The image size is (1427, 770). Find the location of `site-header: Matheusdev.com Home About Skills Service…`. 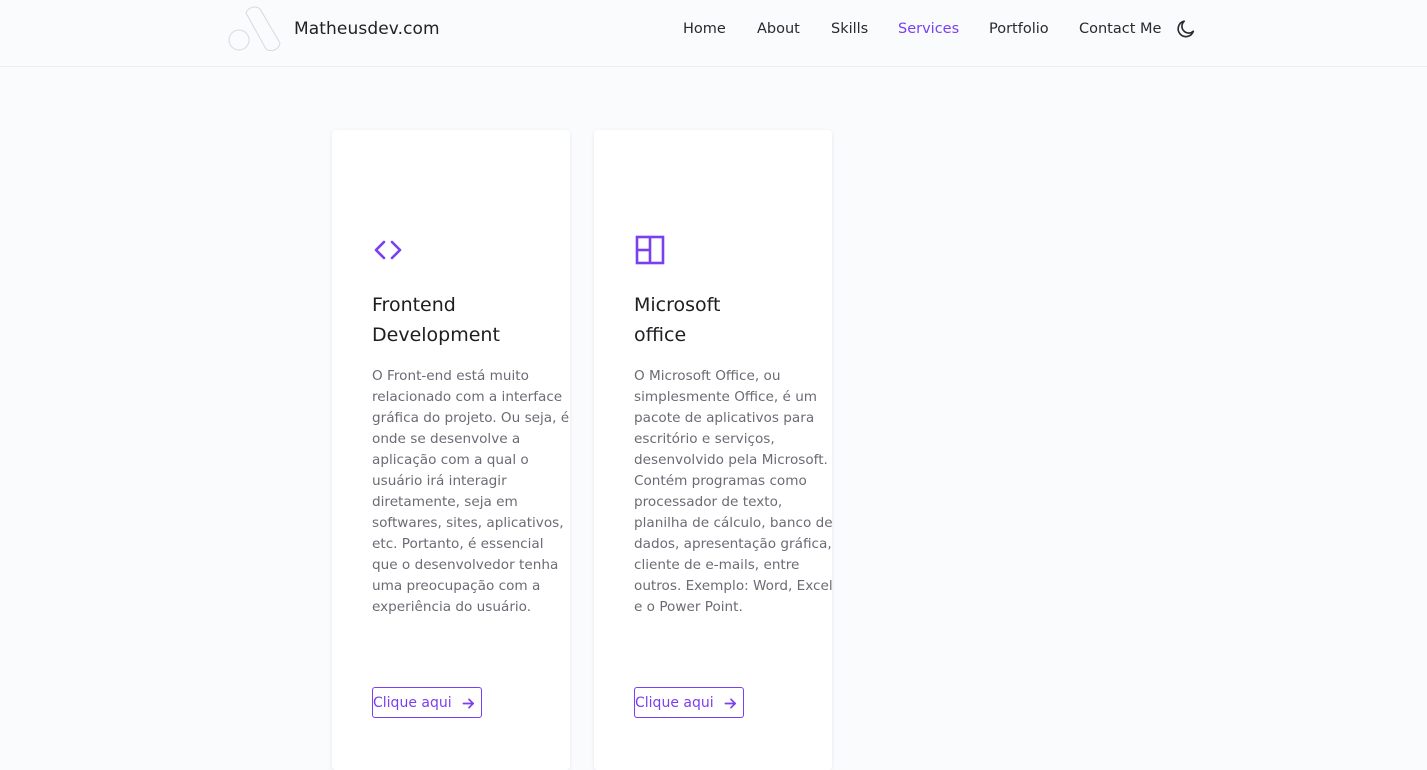

site-header: Matheusdev.com Home About Skills Service… is located at coordinates (713, 33).